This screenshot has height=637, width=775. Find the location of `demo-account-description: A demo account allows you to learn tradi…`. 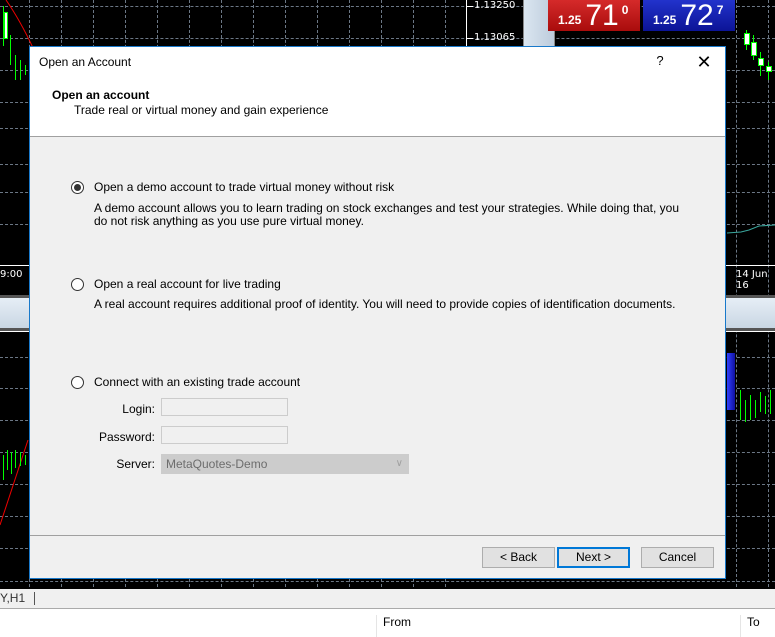

demo-account-description: A demo account allows you to learn tradi… is located at coordinates (387, 214).